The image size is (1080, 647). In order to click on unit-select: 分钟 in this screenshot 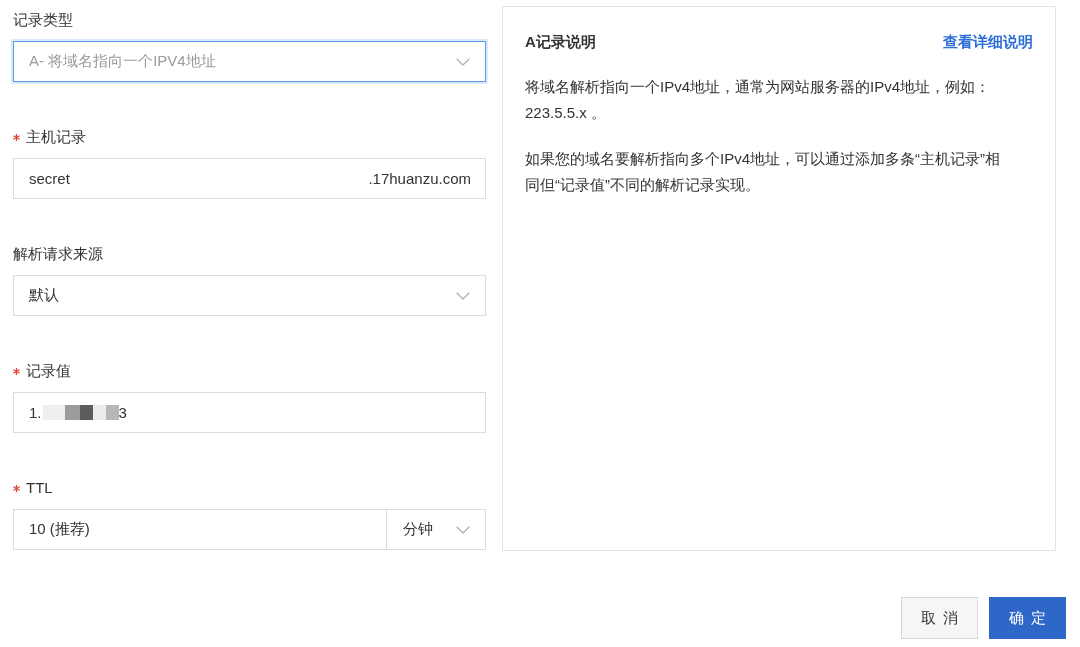, I will do `click(436, 529)`.